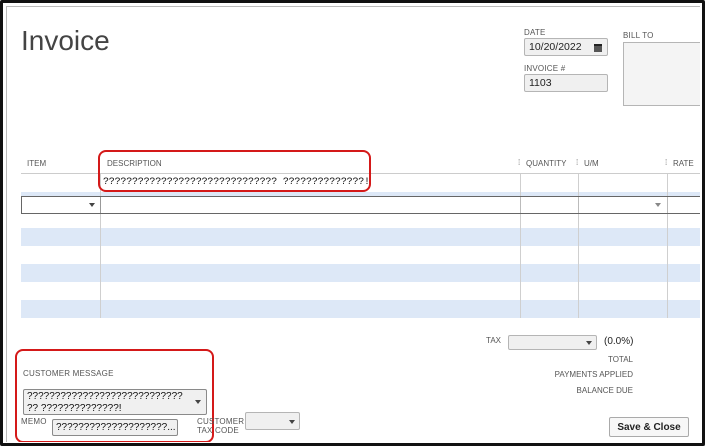 The width and height of the screenshot is (705, 446). What do you see at coordinates (552, 342) in the screenshot?
I see `tax-dropdown` at bounding box center [552, 342].